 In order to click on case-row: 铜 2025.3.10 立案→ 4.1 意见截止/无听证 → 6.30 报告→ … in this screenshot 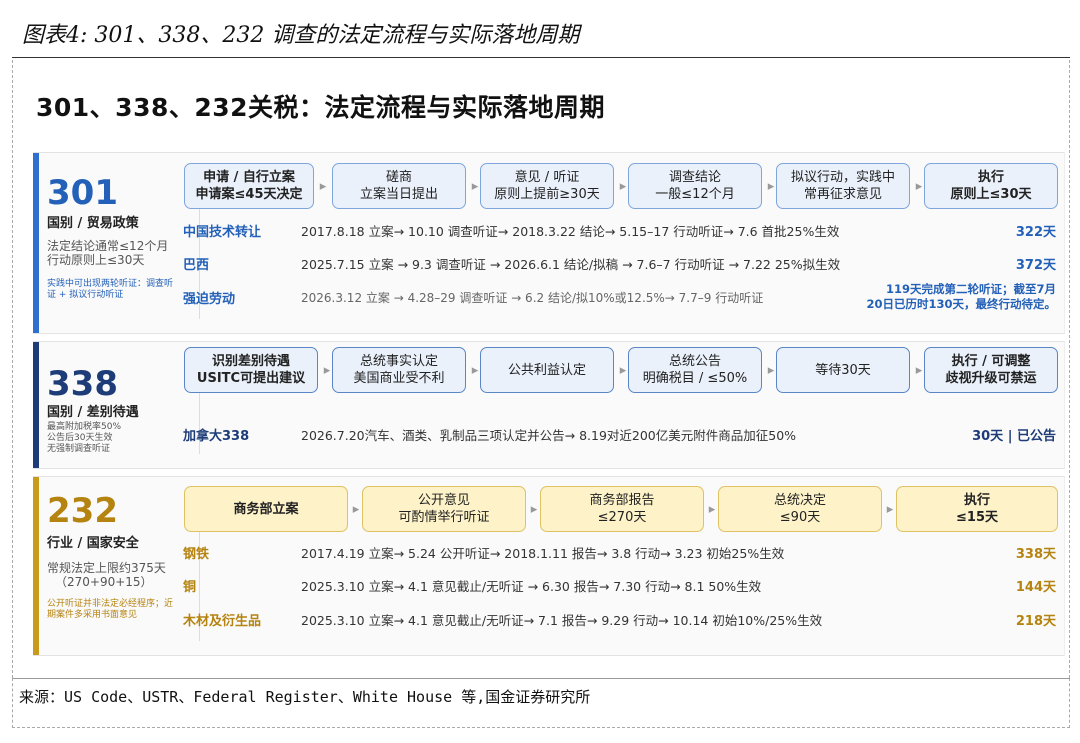, I will do `click(619, 585)`.